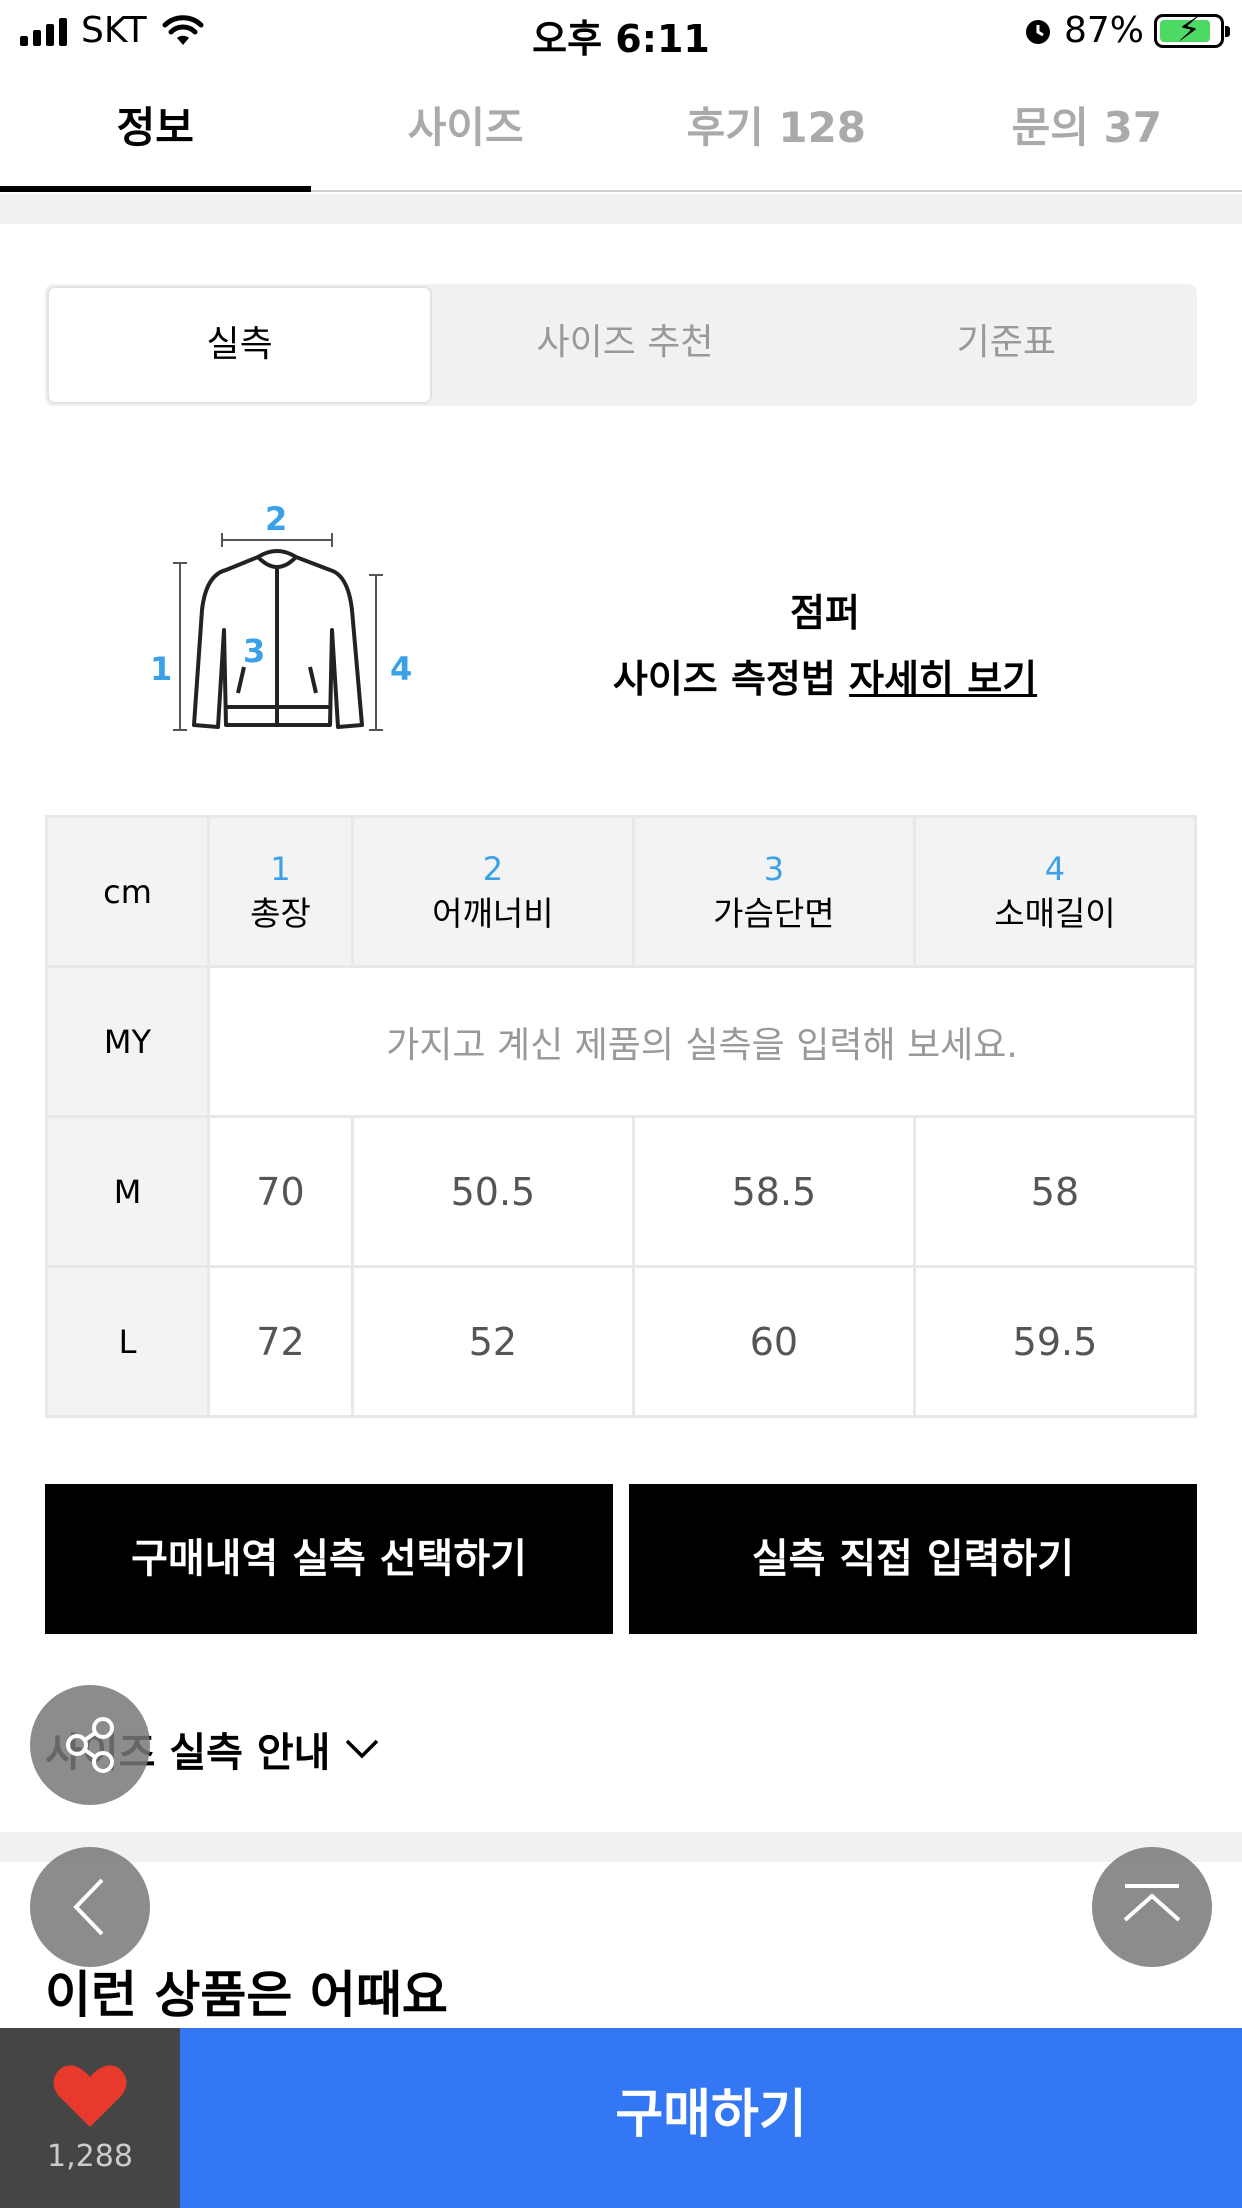 The width and height of the screenshot is (1242, 2208). What do you see at coordinates (127, 1191) in the screenshot?
I see `row-label: M` at bounding box center [127, 1191].